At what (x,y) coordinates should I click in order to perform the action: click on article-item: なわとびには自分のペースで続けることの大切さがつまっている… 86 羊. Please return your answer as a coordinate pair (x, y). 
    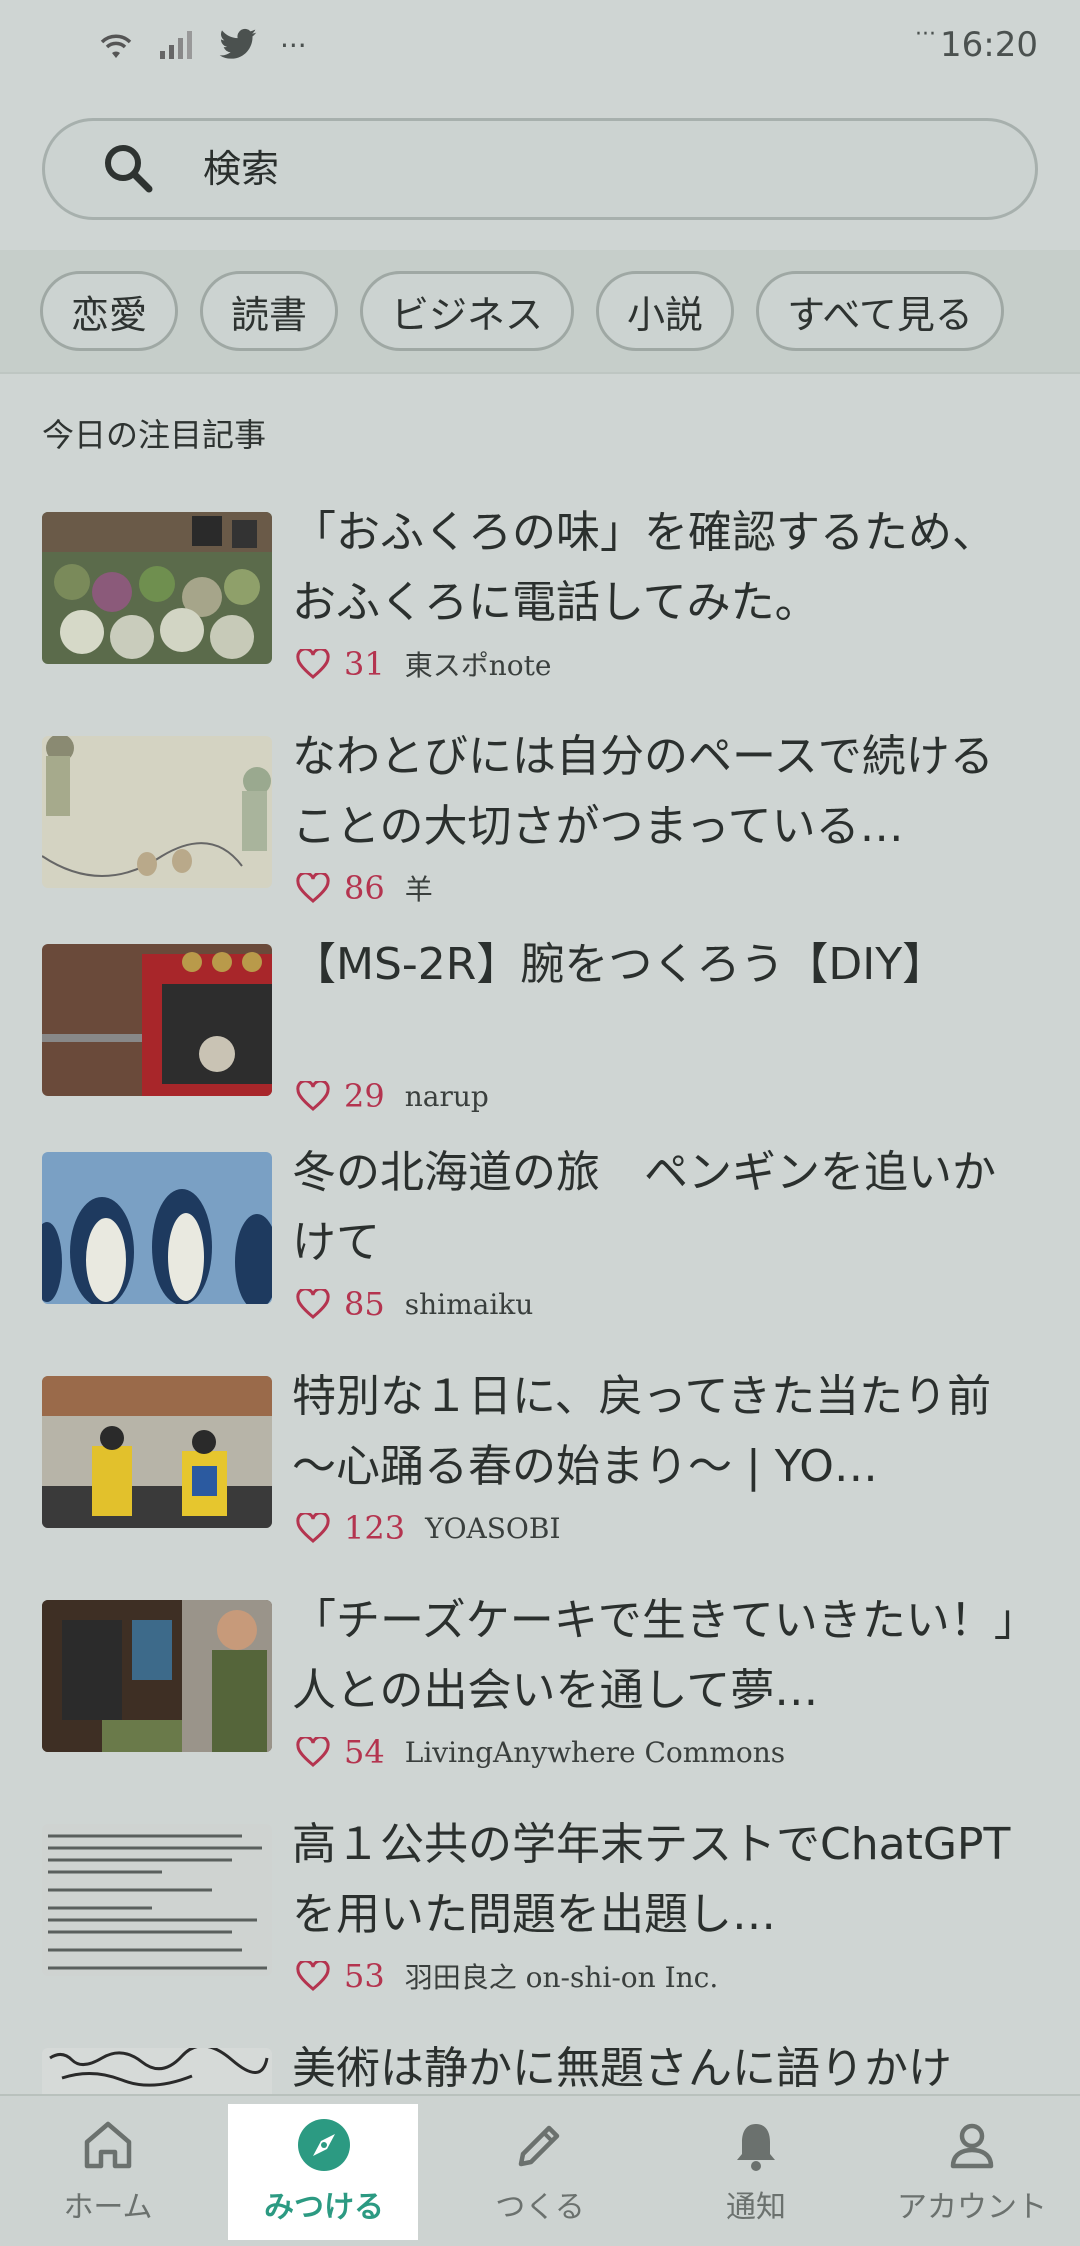
    Looking at the image, I should click on (542, 819).